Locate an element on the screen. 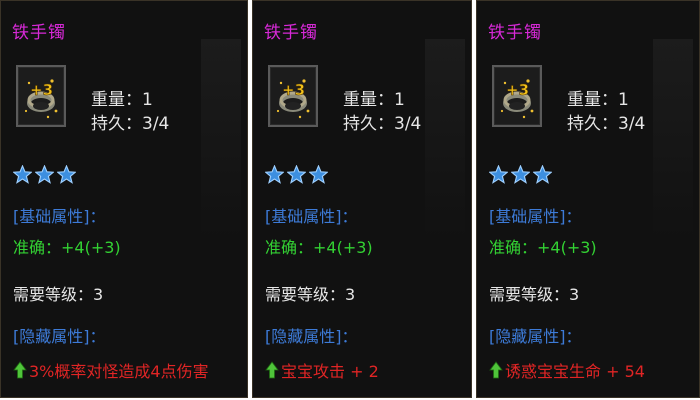 The width and height of the screenshot is (700, 400). hidden-attribute-row: 诱惑宝宝生命 + 54 is located at coordinates (567, 370).